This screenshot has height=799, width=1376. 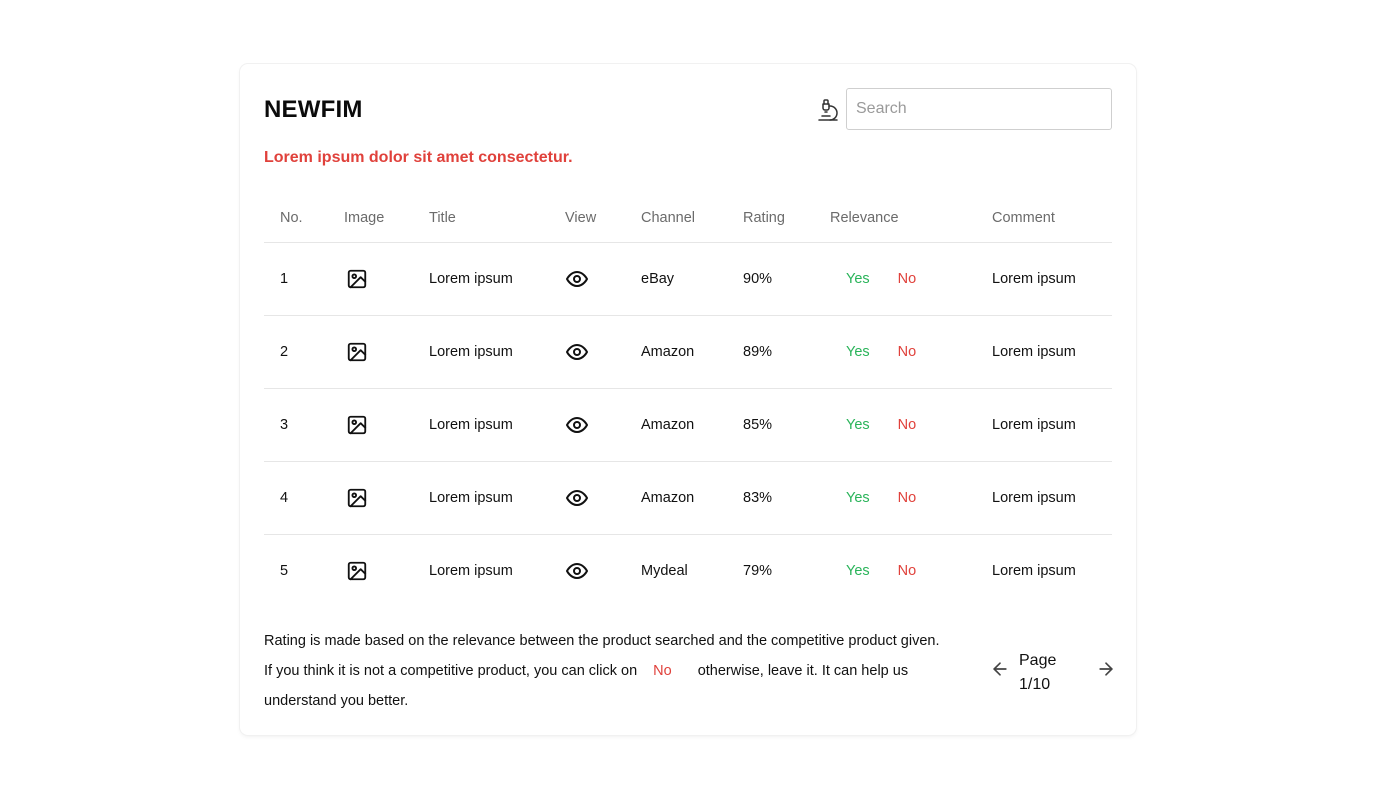 What do you see at coordinates (1038, 660) in the screenshot?
I see `page-word: Page` at bounding box center [1038, 660].